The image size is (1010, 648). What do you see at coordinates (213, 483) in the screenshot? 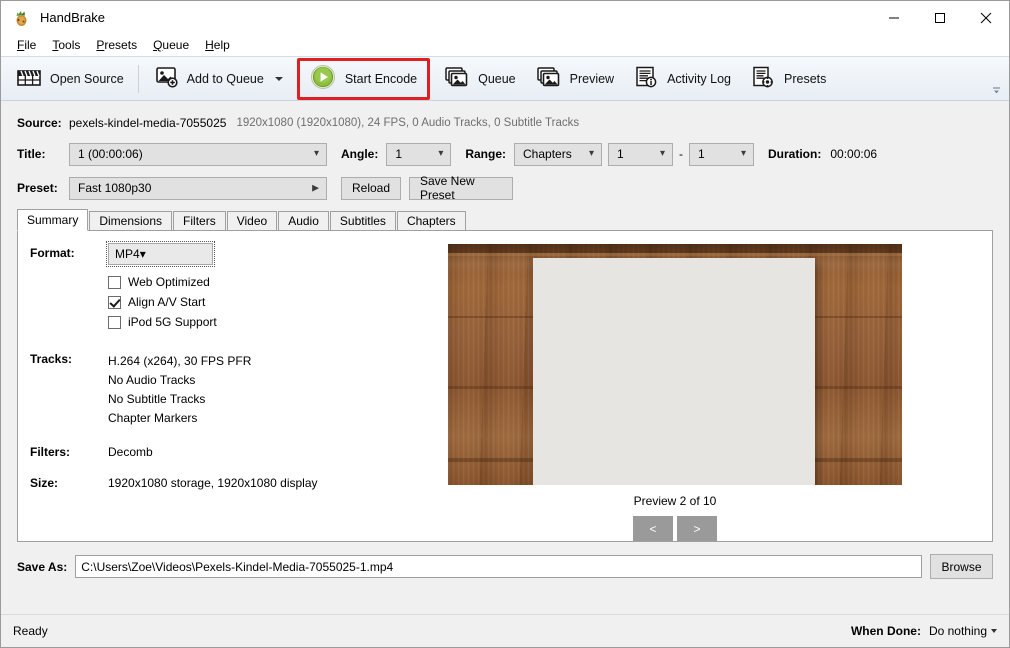
I see `size-value: 1920x1080 storage, 1920x1080 display` at bounding box center [213, 483].